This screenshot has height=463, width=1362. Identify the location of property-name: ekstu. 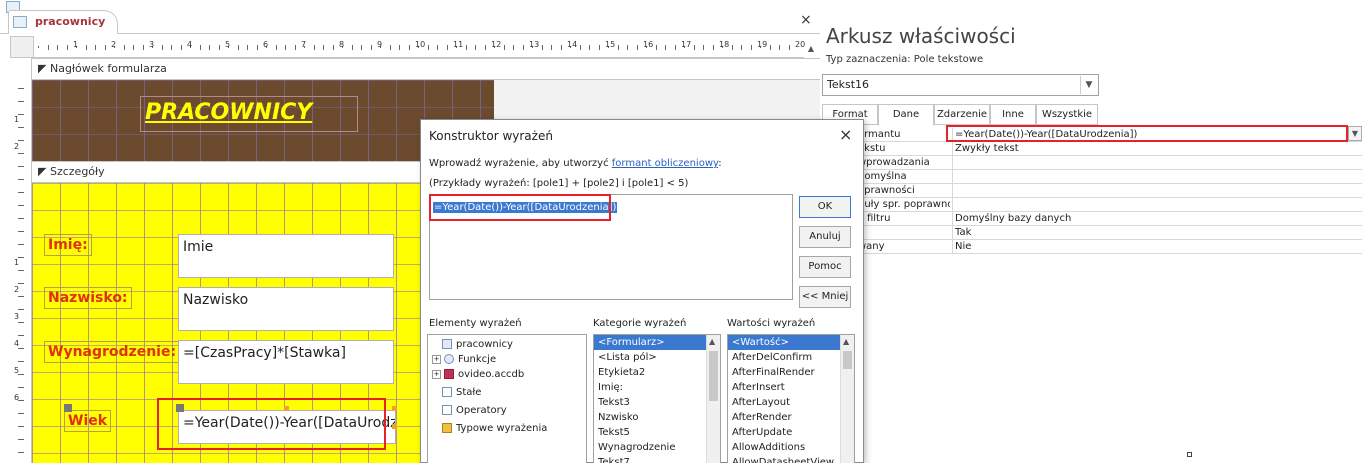
(872, 148).